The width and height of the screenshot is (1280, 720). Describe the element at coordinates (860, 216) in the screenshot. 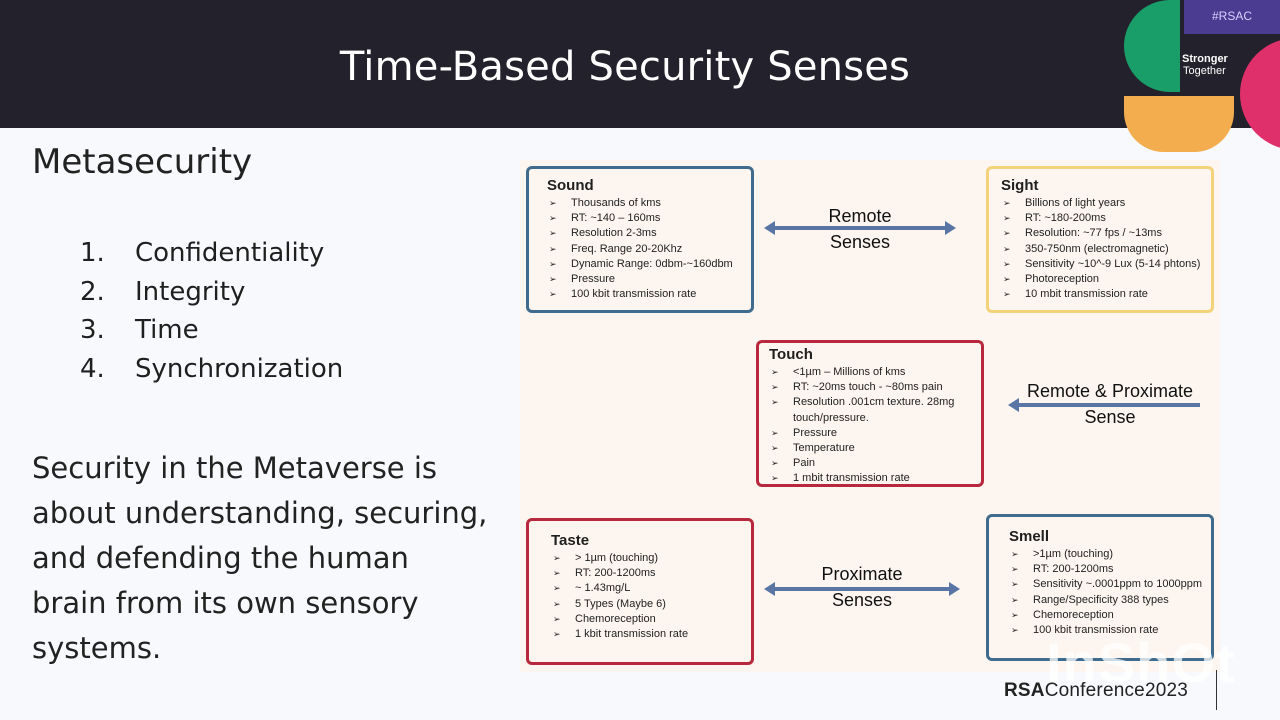

I see `connector-line1: Remote` at that location.